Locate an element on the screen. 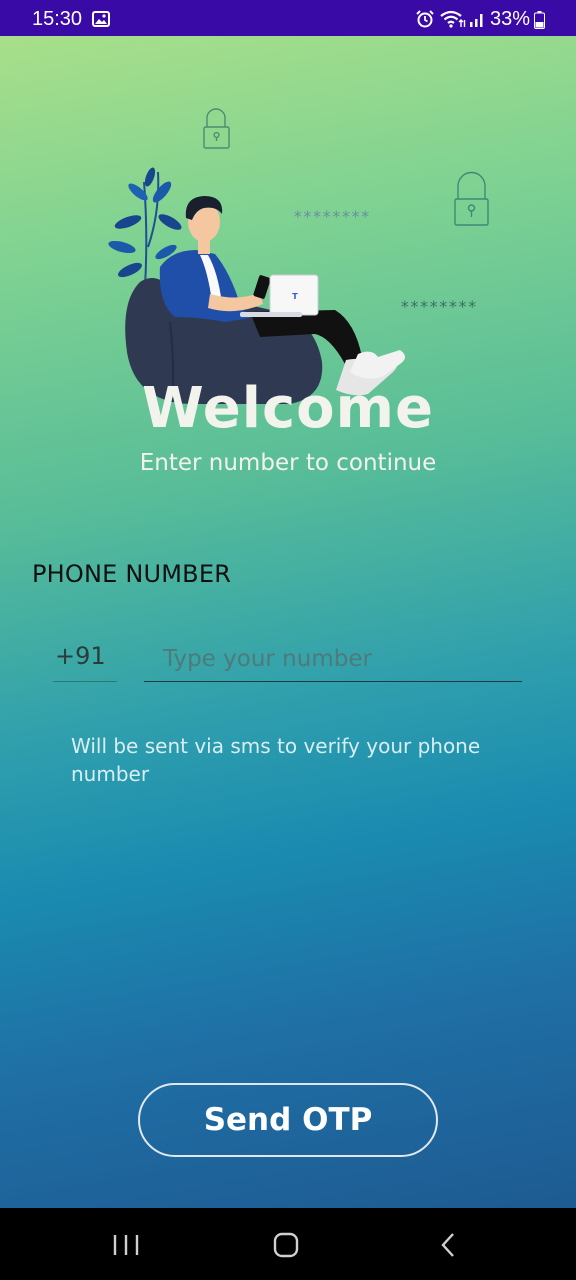 The image size is (576, 1280). phone-number-input is located at coordinates (333, 662).